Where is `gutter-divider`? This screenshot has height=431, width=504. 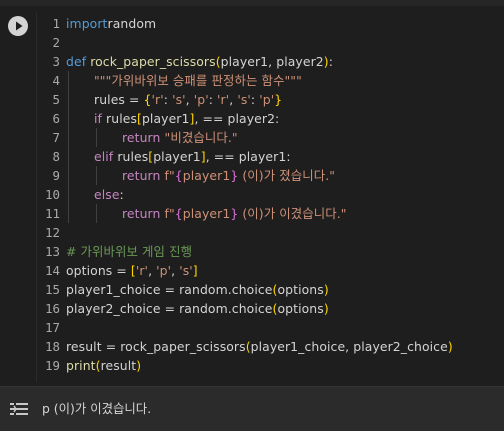
gutter-divider is located at coordinates (36, 197).